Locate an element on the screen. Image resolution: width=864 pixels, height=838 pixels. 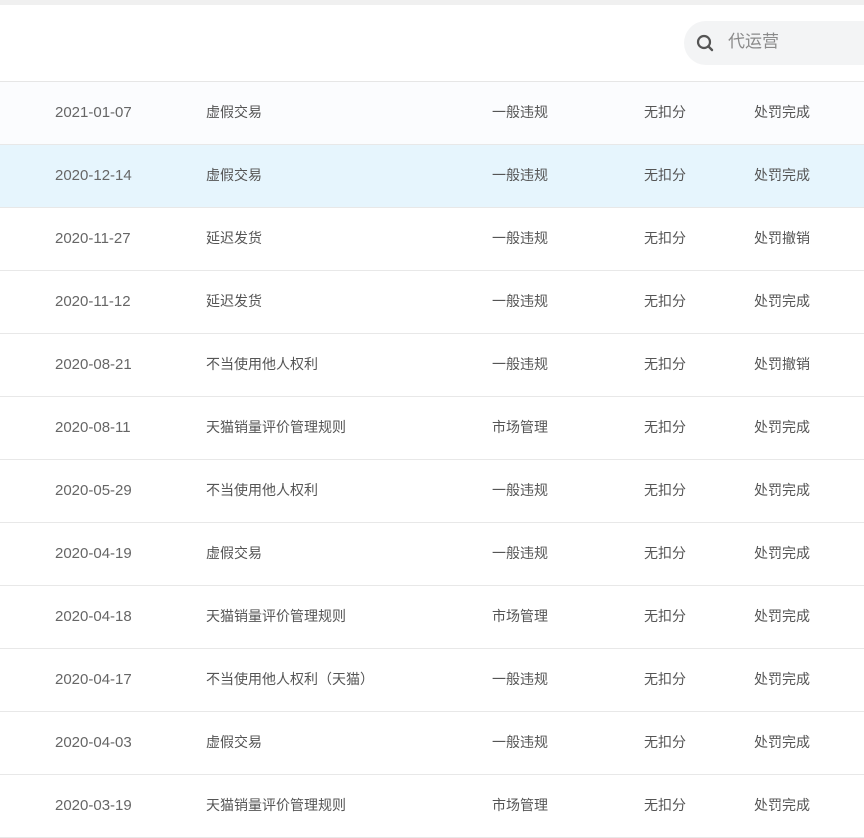
record-date: 2020-05-29 is located at coordinates (93, 490).